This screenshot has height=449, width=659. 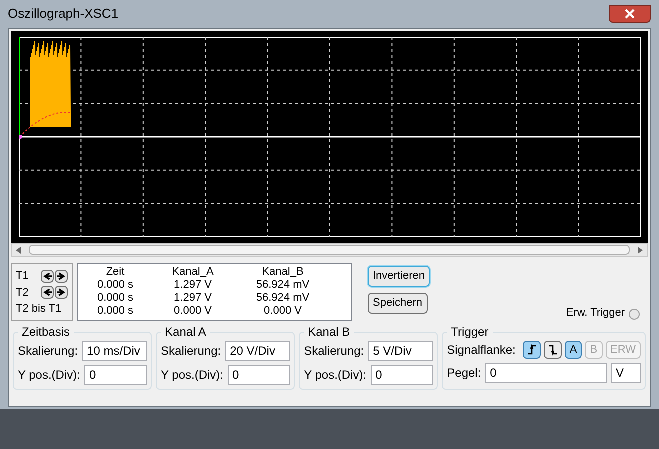 What do you see at coordinates (464, 373) in the screenshot?
I see `field-label: Pegel:` at bounding box center [464, 373].